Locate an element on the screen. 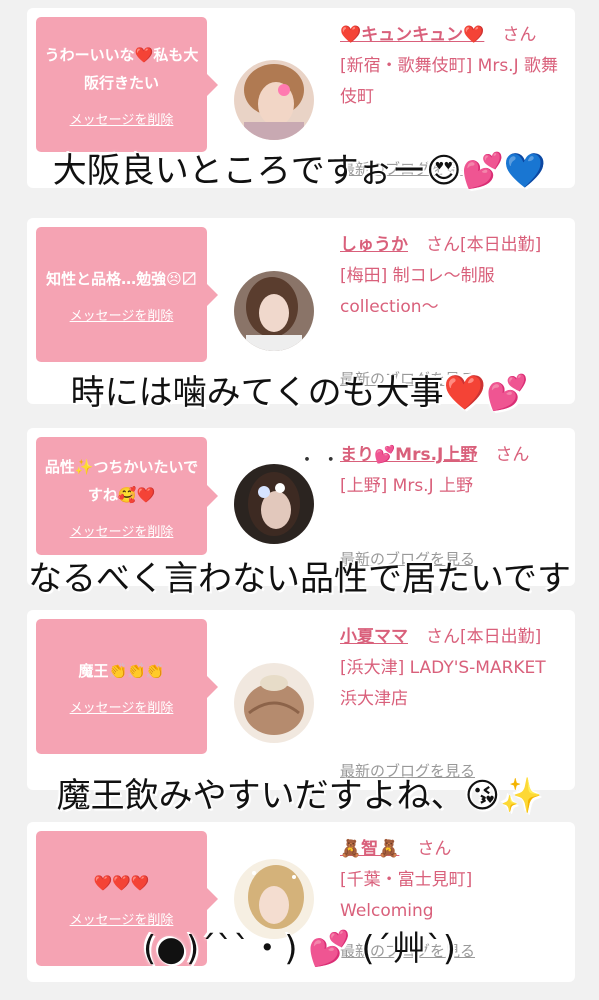 This screenshot has height=1000, width=599. message-text: 魔王👏👏👏 is located at coordinates (121, 671).